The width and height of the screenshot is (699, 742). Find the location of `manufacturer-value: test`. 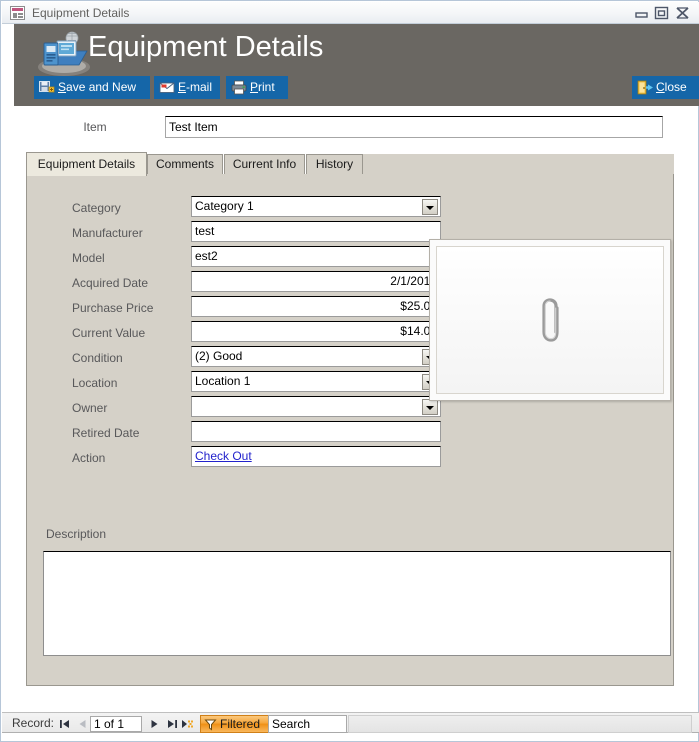

manufacturer-value: test is located at coordinates (205, 231).